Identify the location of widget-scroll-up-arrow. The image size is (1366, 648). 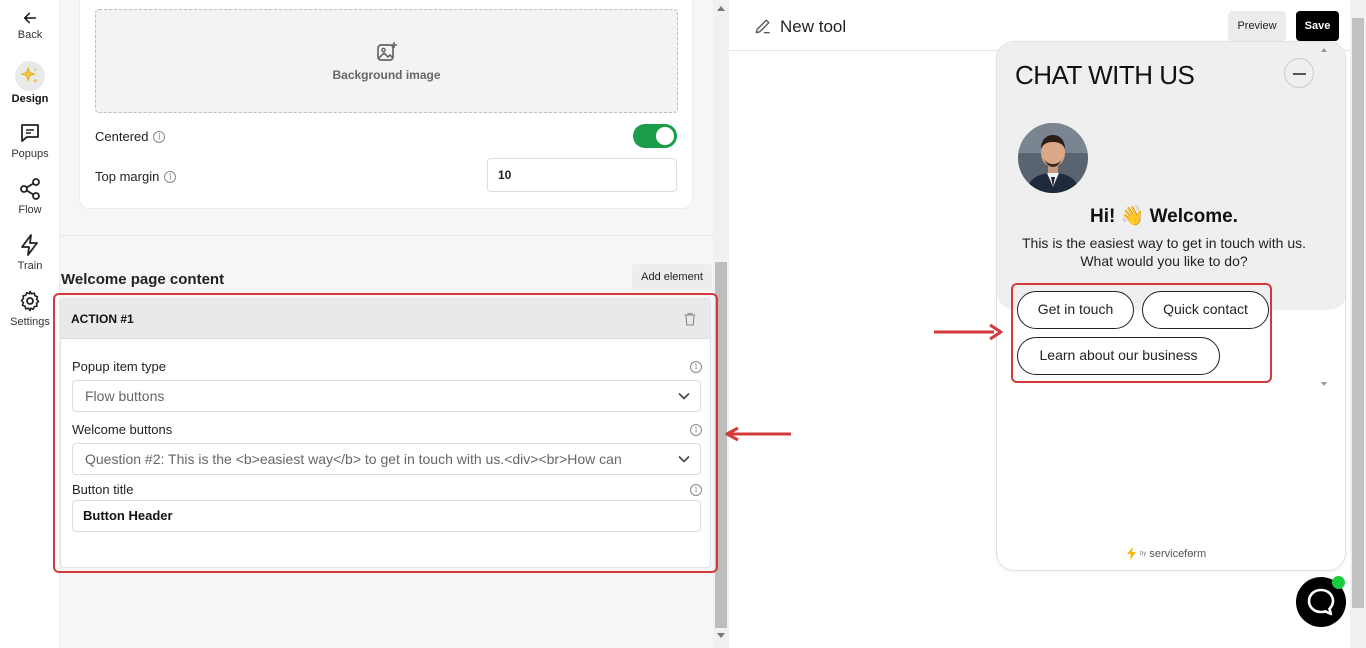
(1324, 50).